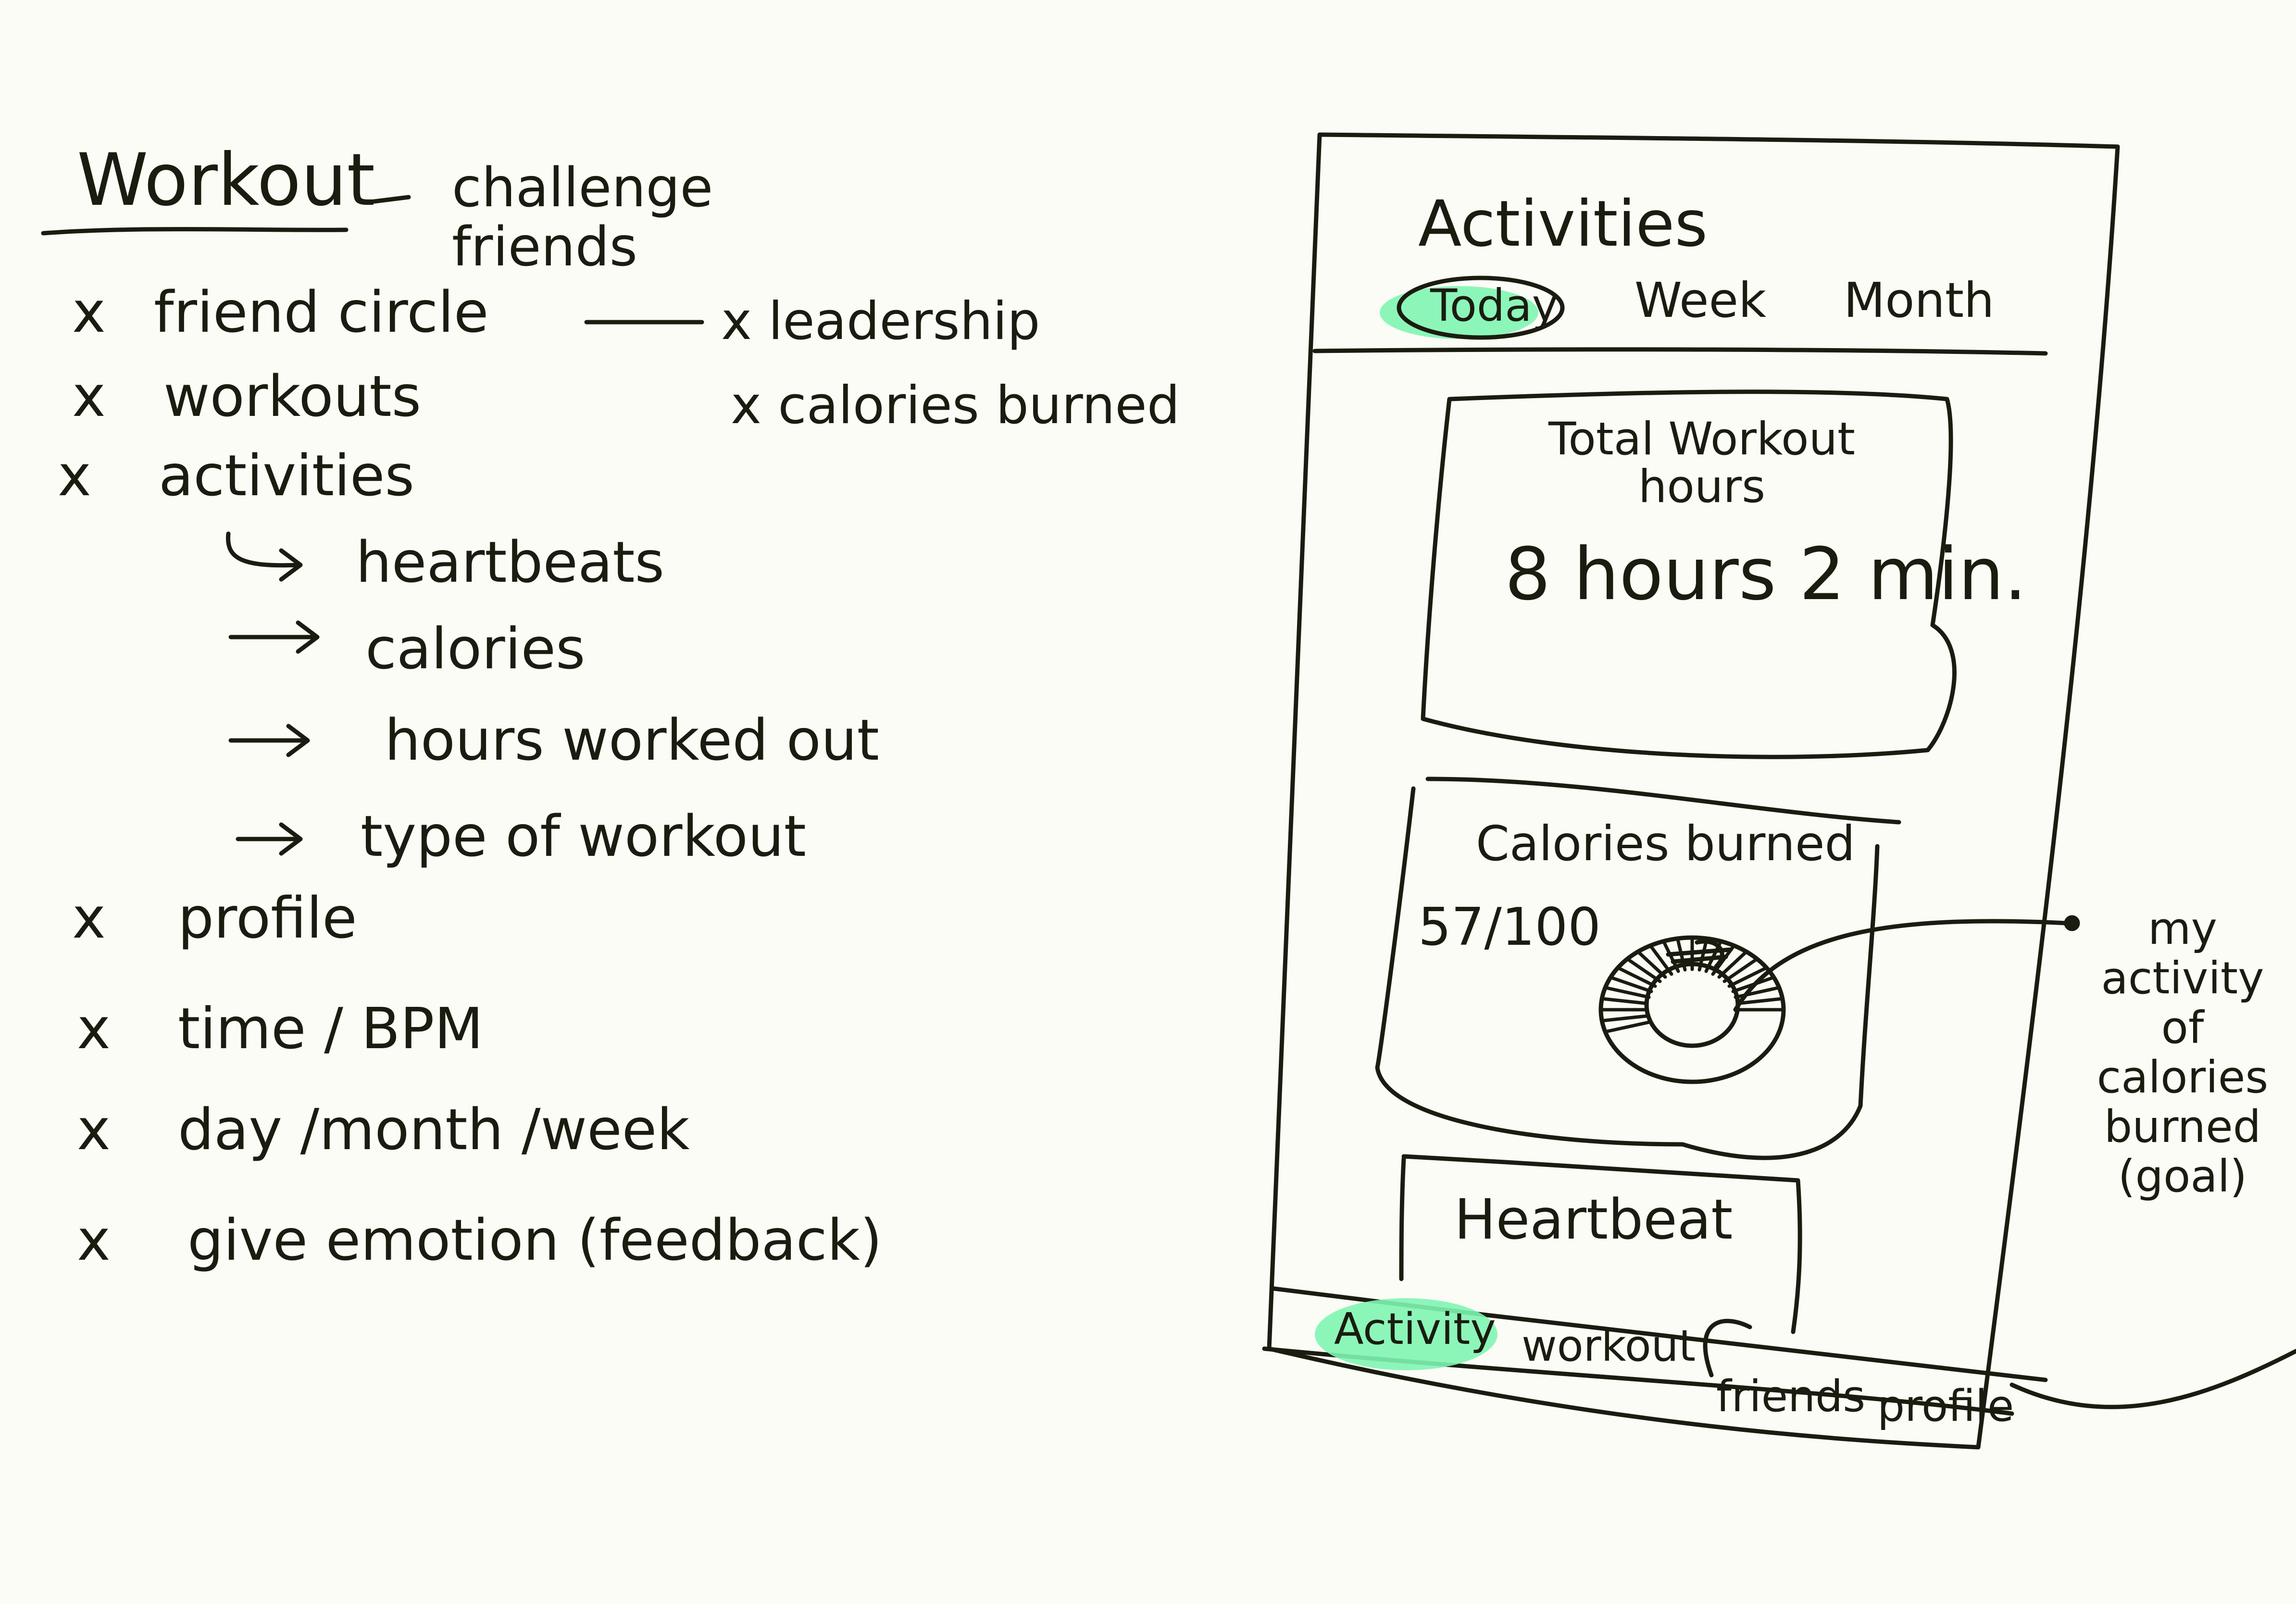 This screenshot has width=2296, height=1604. Describe the element at coordinates (434, 1129) in the screenshot. I see `list-item-day-month-week: day /month /week` at that location.